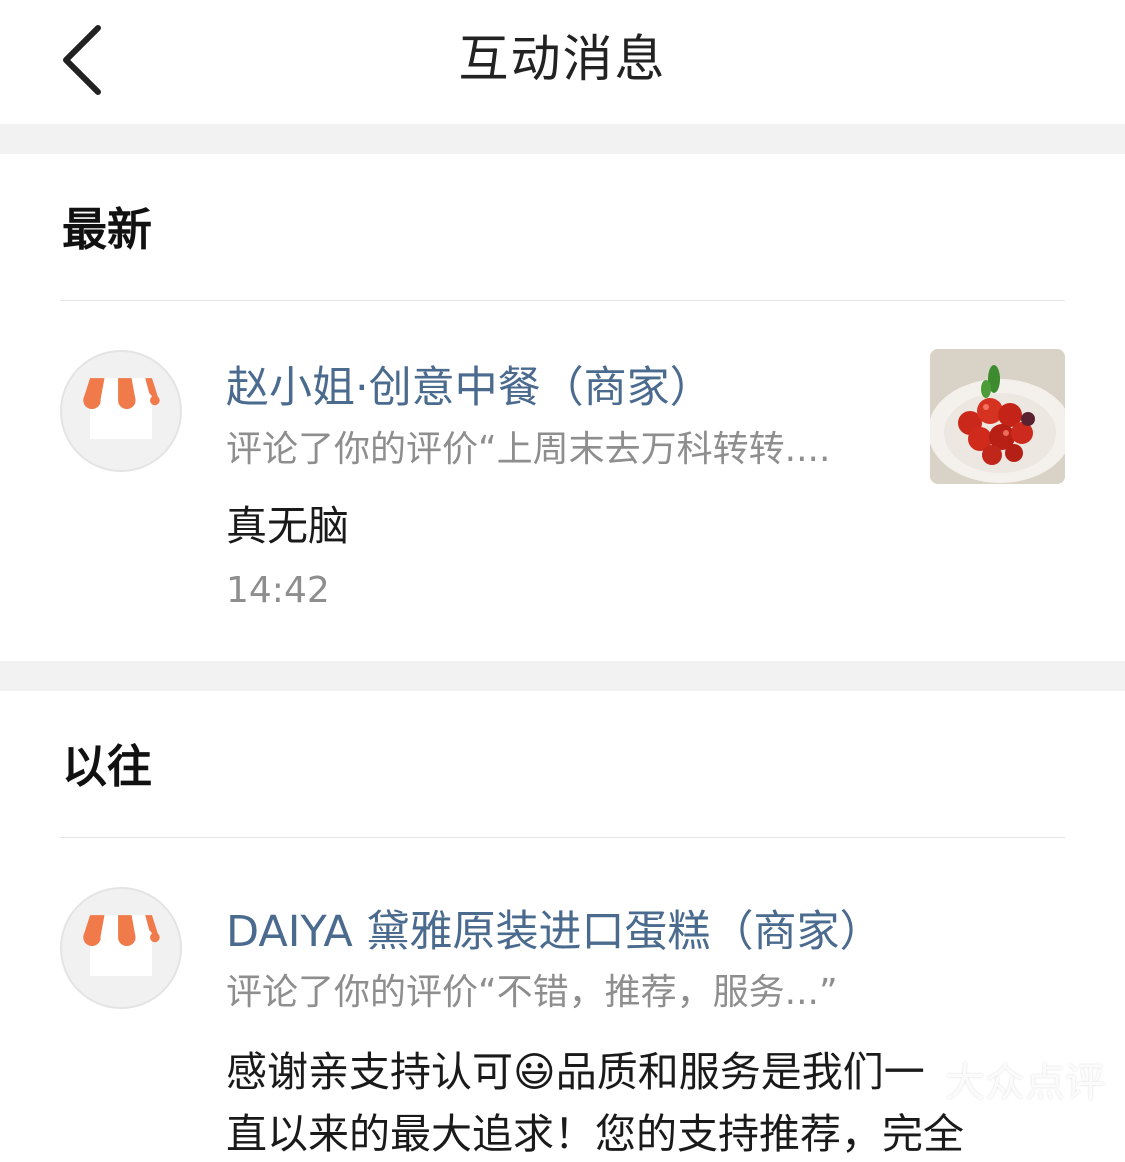 Image resolution: width=1125 pixels, height=1162 pixels. What do you see at coordinates (369, 1072) in the screenshot?
I see `comment-text-part: 感谢亲支持认可` at bounding box center [369, 1072].